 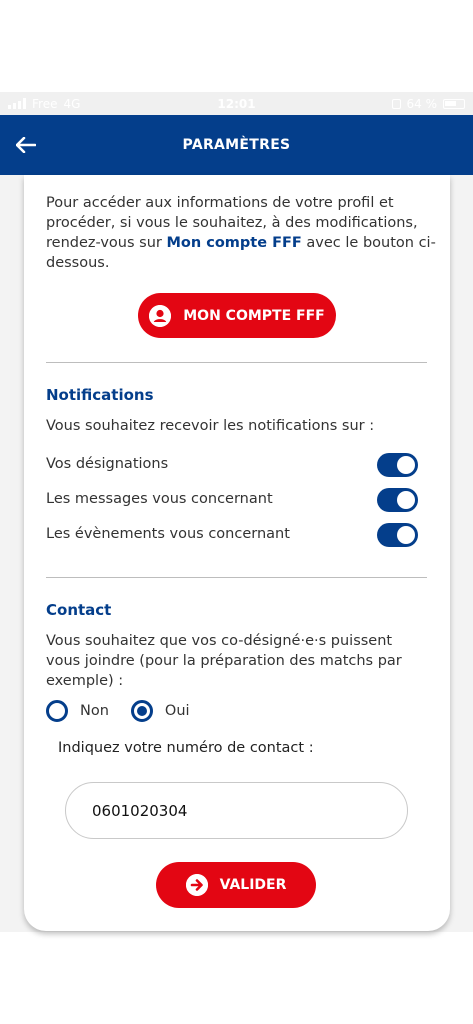 I want to click on signal-icon, so click(x=17, y=103).